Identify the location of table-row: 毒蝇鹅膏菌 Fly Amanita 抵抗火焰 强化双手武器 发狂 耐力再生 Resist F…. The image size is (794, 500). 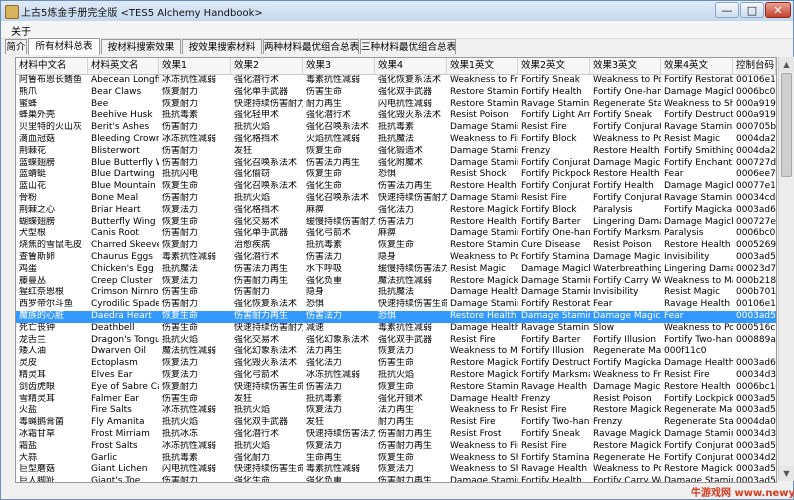
(396, 423).